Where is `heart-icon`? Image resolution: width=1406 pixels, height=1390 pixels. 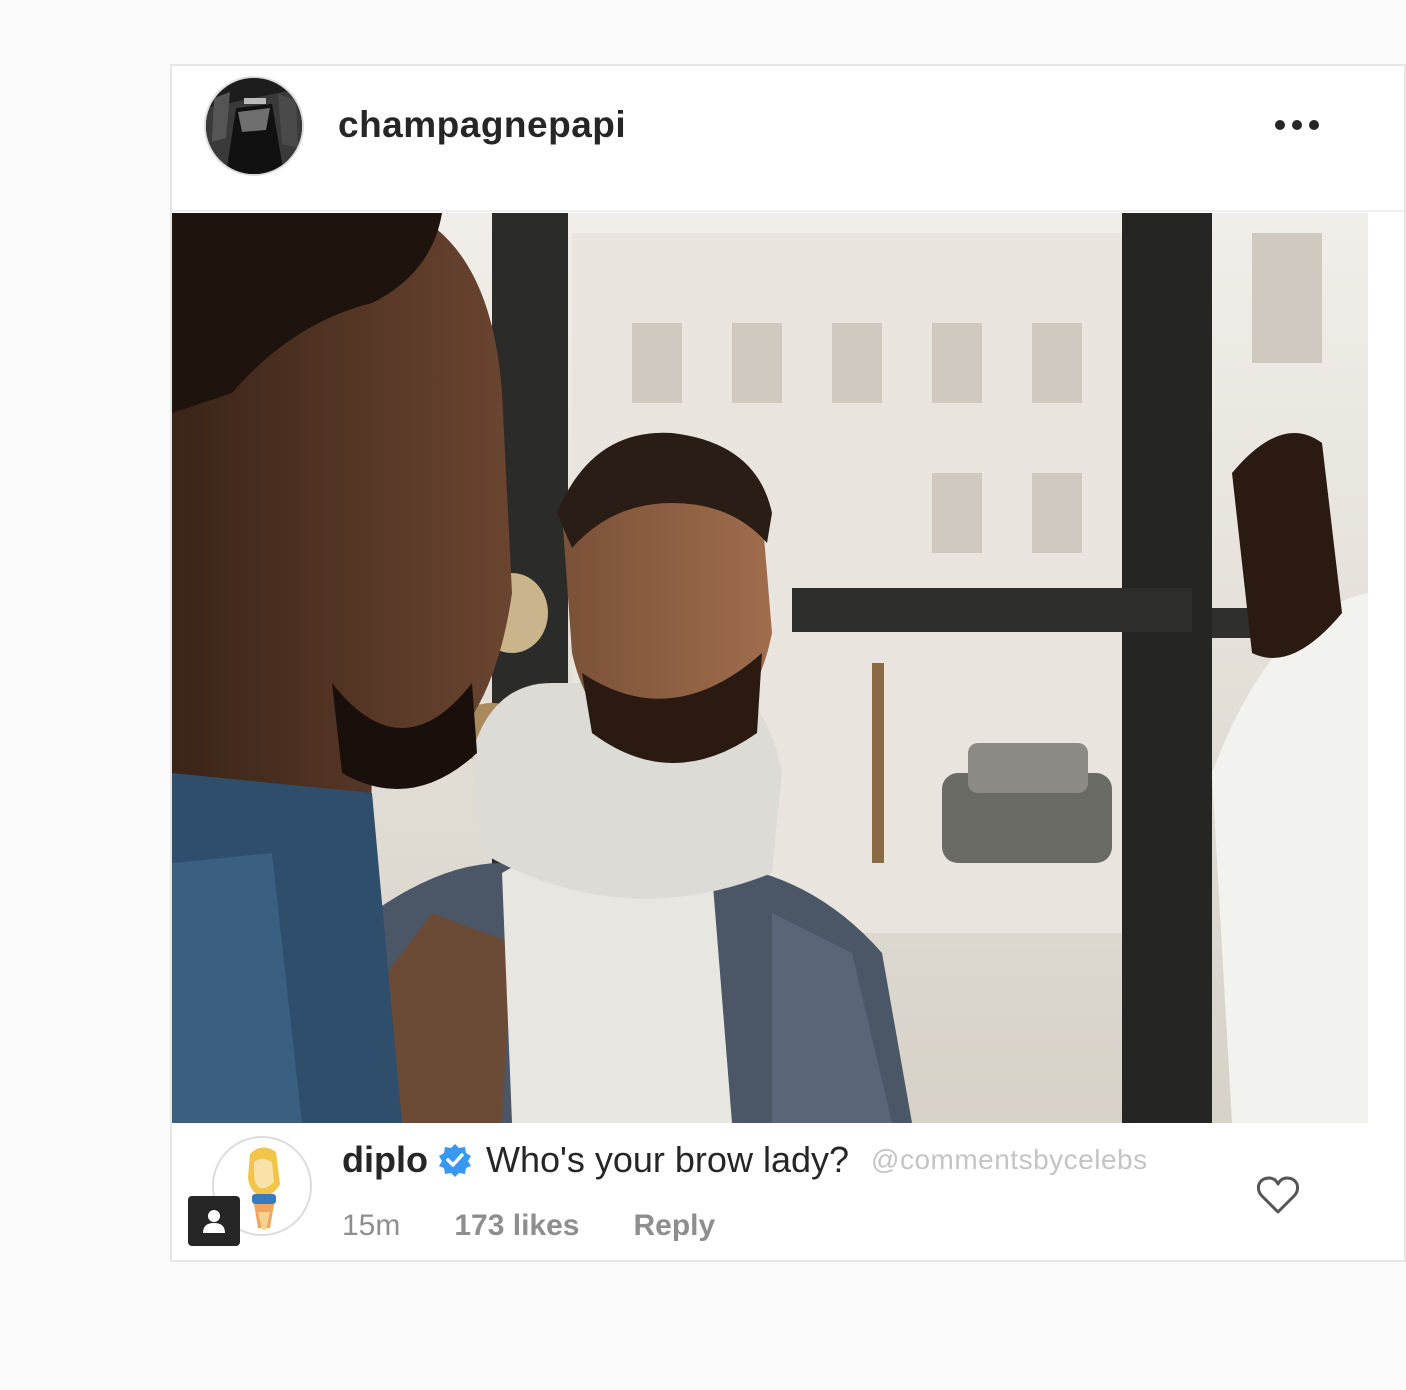
heart-icon is located at coordinates (1278, 1195).